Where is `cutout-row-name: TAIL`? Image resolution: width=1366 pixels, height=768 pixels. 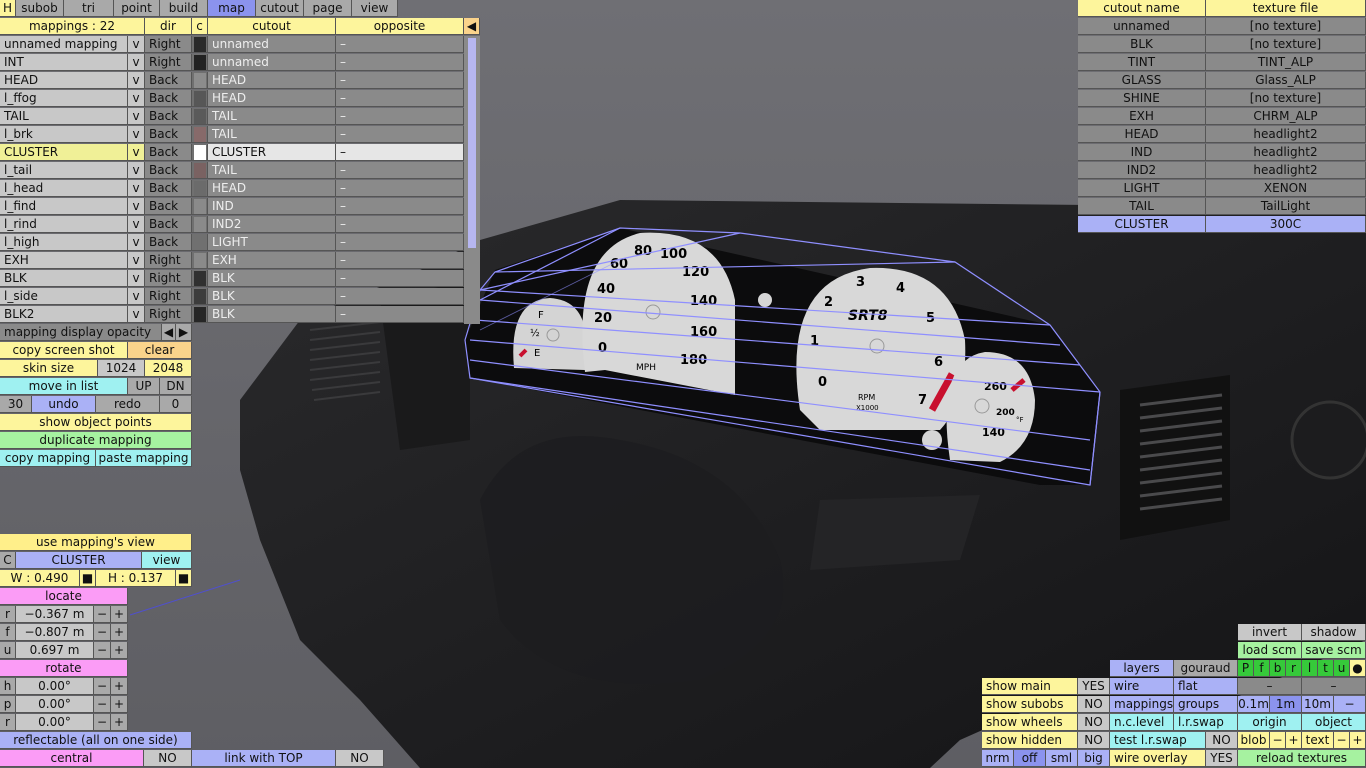
cutout-row-name: TAIL is located at coordinates (1142, 206).